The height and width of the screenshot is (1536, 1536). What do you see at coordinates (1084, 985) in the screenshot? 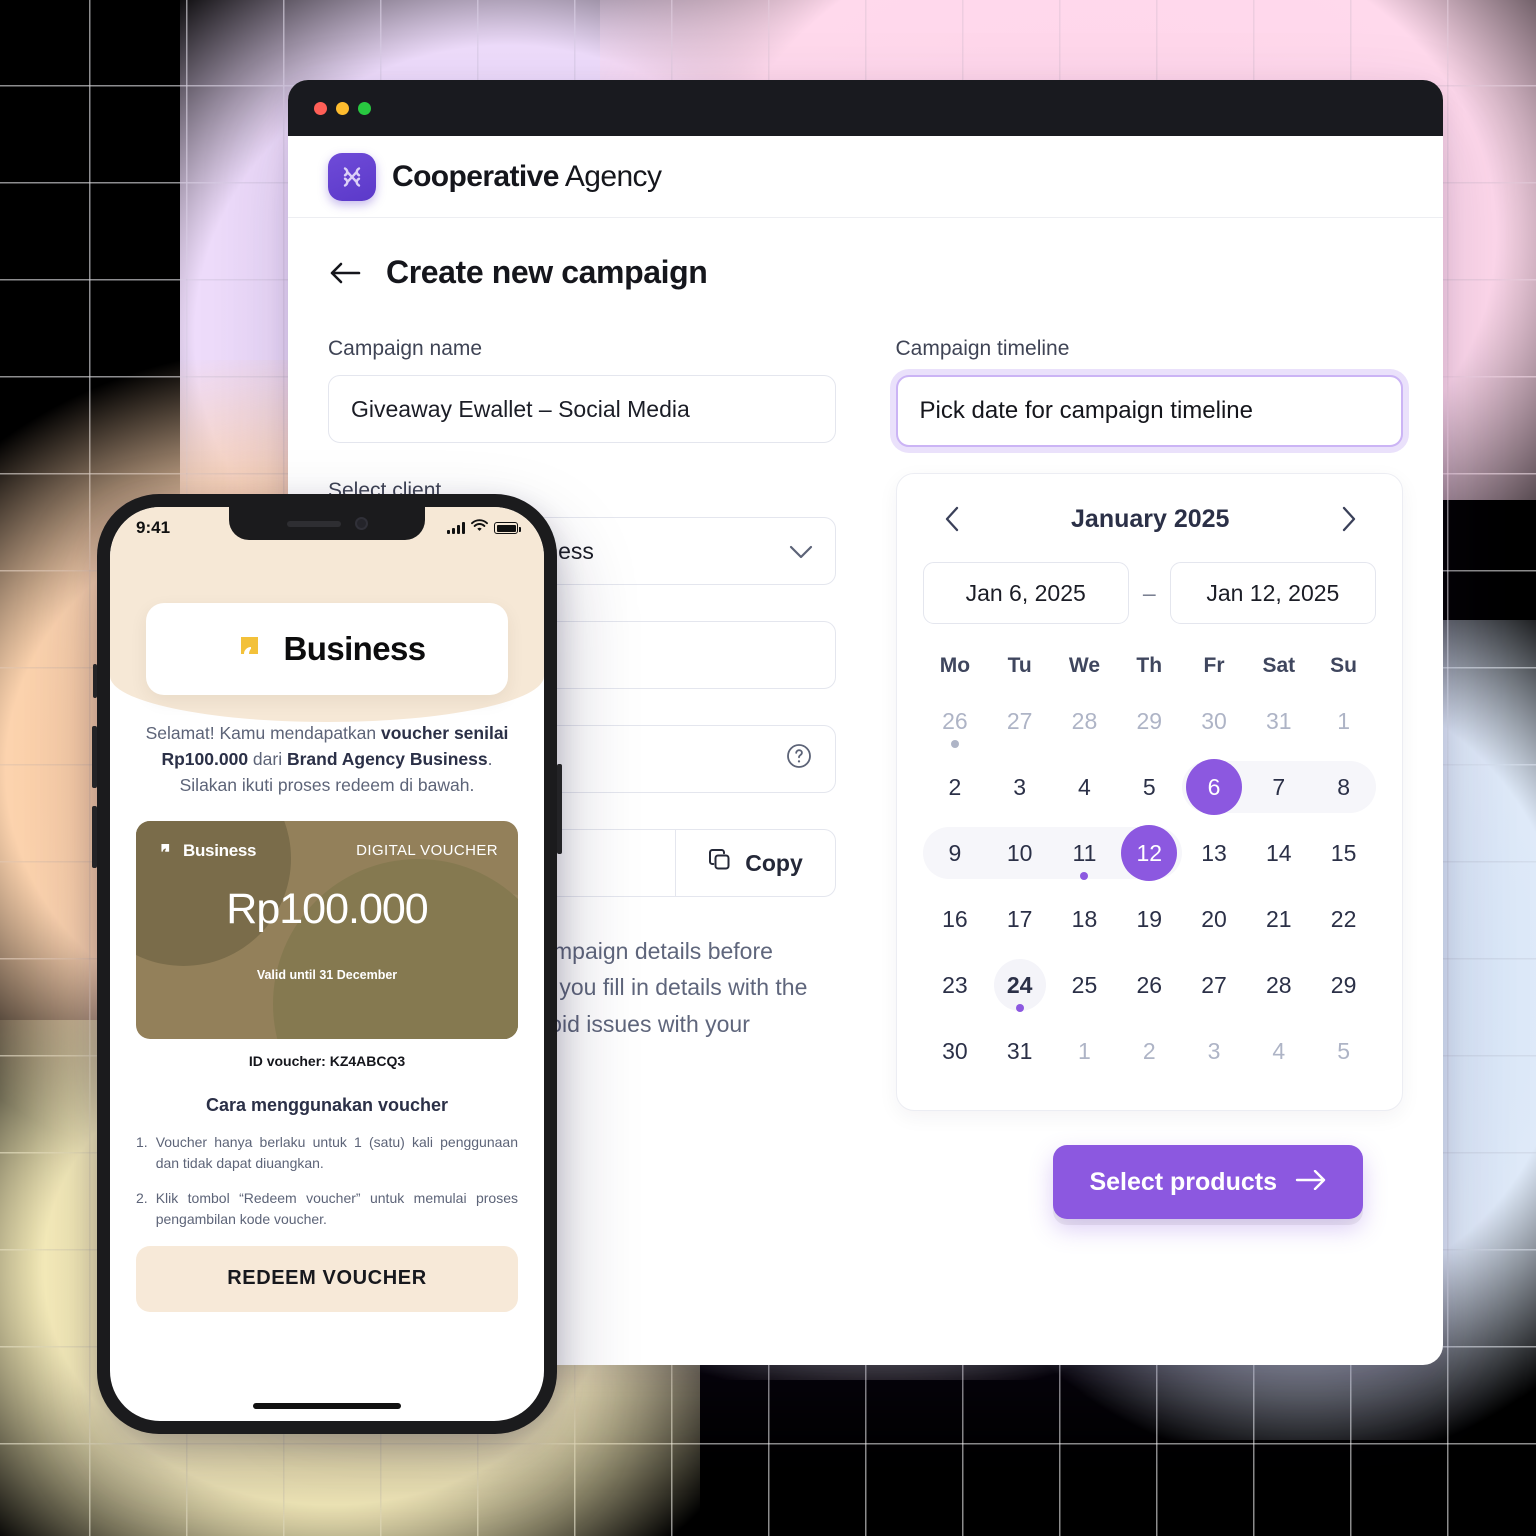
I see `calendar-day-cell: 25` at bounding box center [1084, 985].